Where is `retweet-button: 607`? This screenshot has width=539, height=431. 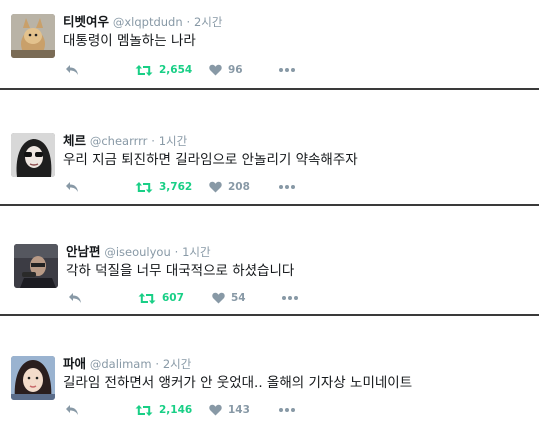 retweet-button: 607 is located at coordinates (161, 298).